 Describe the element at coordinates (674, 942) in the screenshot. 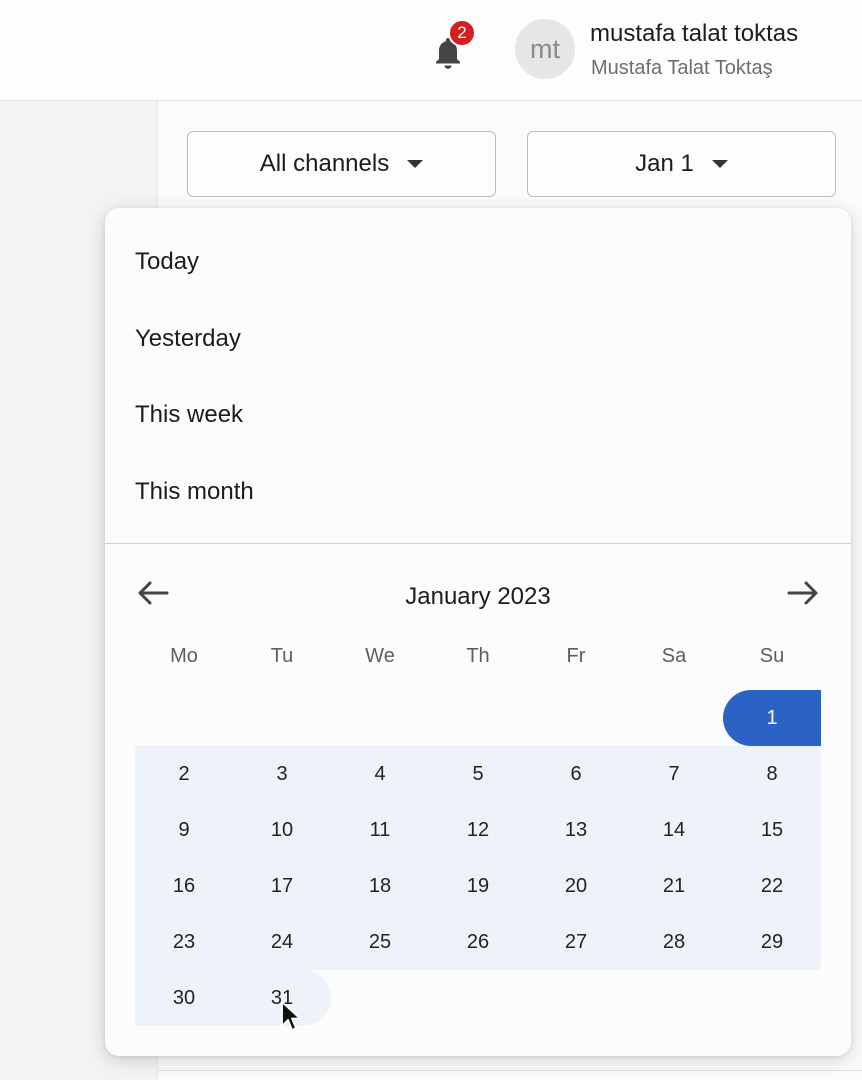

I see `calendar-day: 28` at that location.